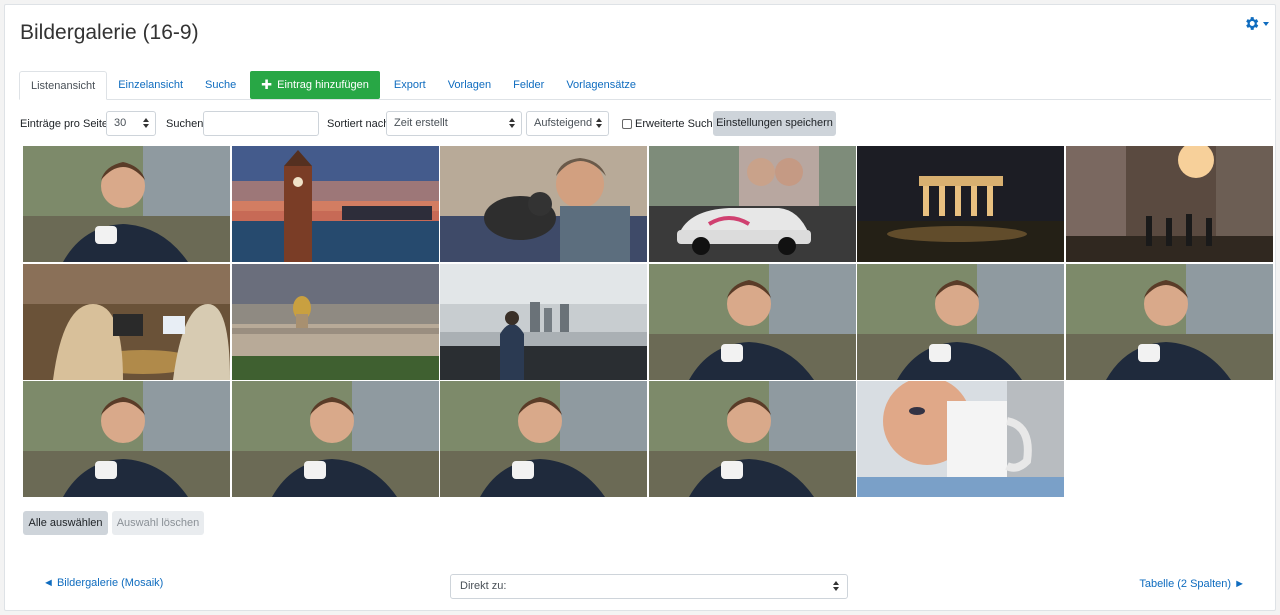 Image resolution: width=1280 pixels, height=615 pixels. I want to click on sort-order-select: Aufsteigend, so click(567, 123).